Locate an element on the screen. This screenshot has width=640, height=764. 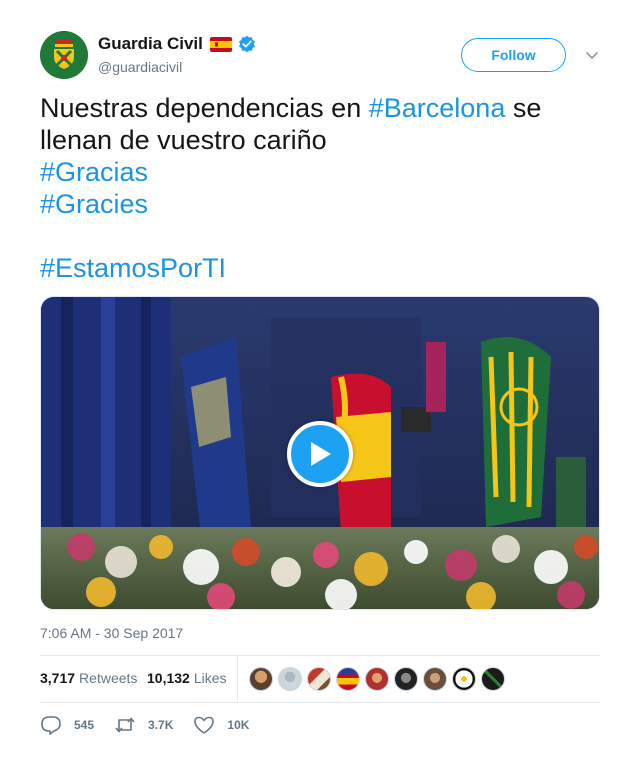
tweet-text-segment: Nuestras dependencias en is located at coordinates (204, 108).